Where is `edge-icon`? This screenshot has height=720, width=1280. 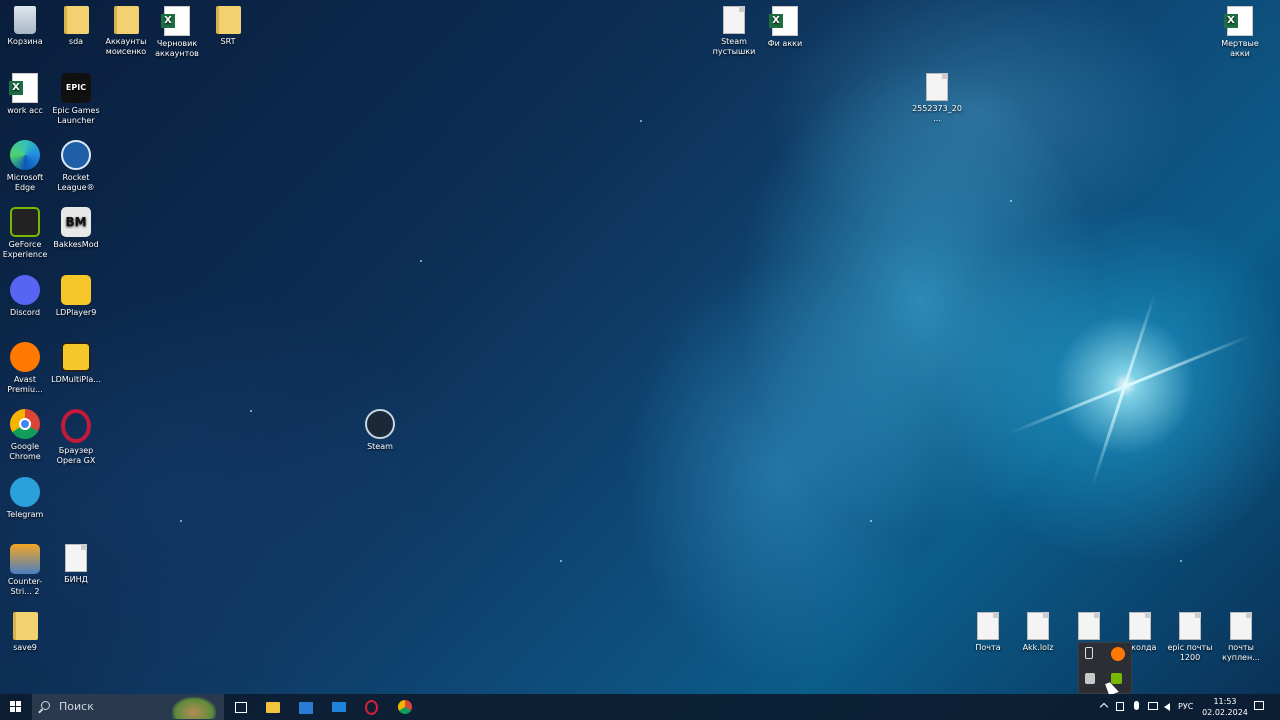 edge-icon is located at coordinates (25, 155).